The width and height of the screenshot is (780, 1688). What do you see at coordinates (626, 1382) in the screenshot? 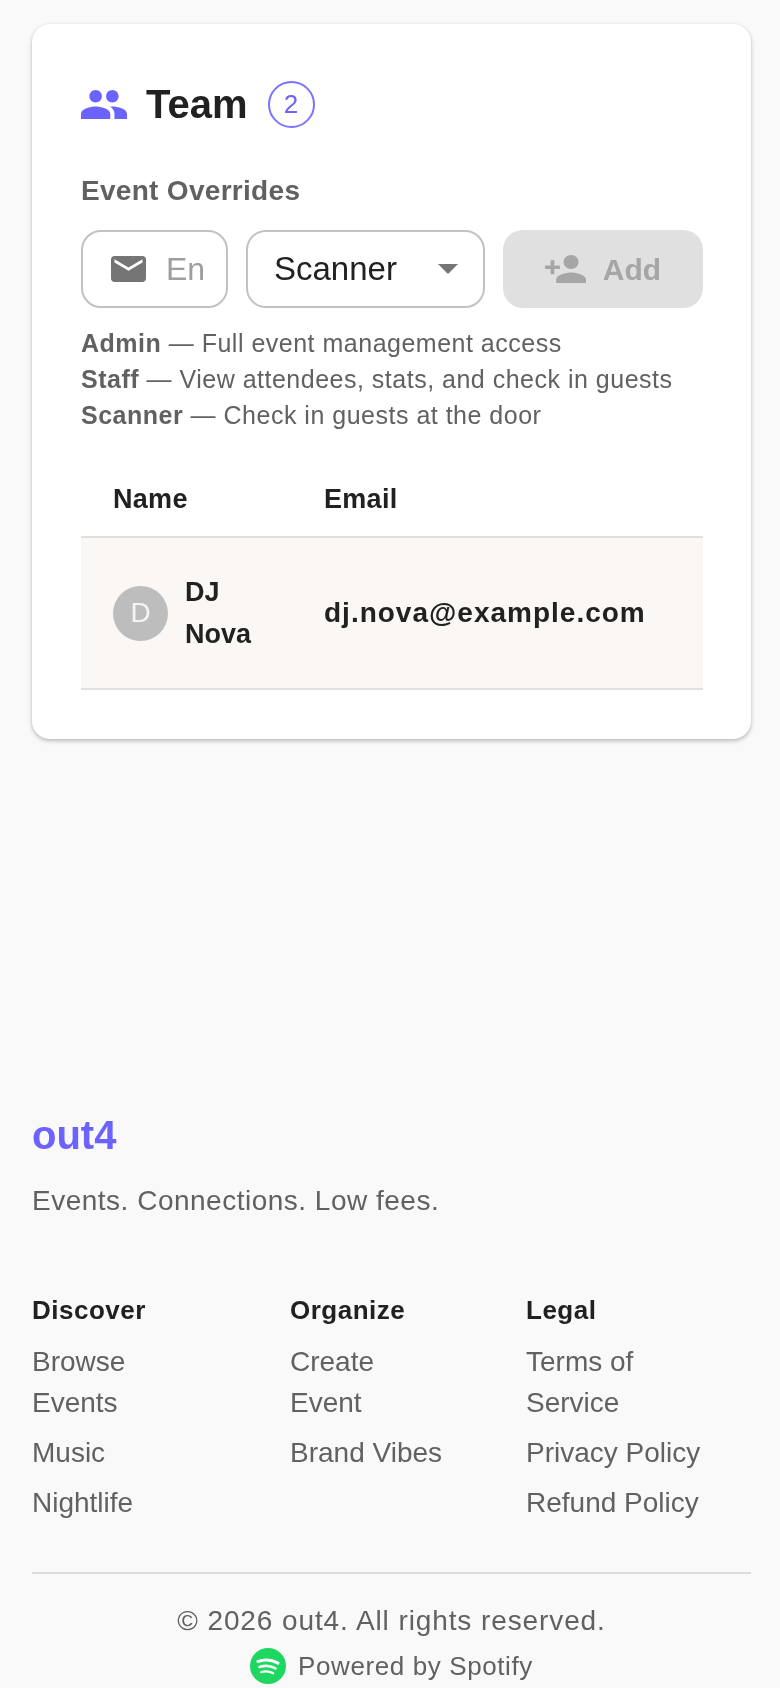
I see `footer-link: Terms of Service` at bounding box center [626, 1382].